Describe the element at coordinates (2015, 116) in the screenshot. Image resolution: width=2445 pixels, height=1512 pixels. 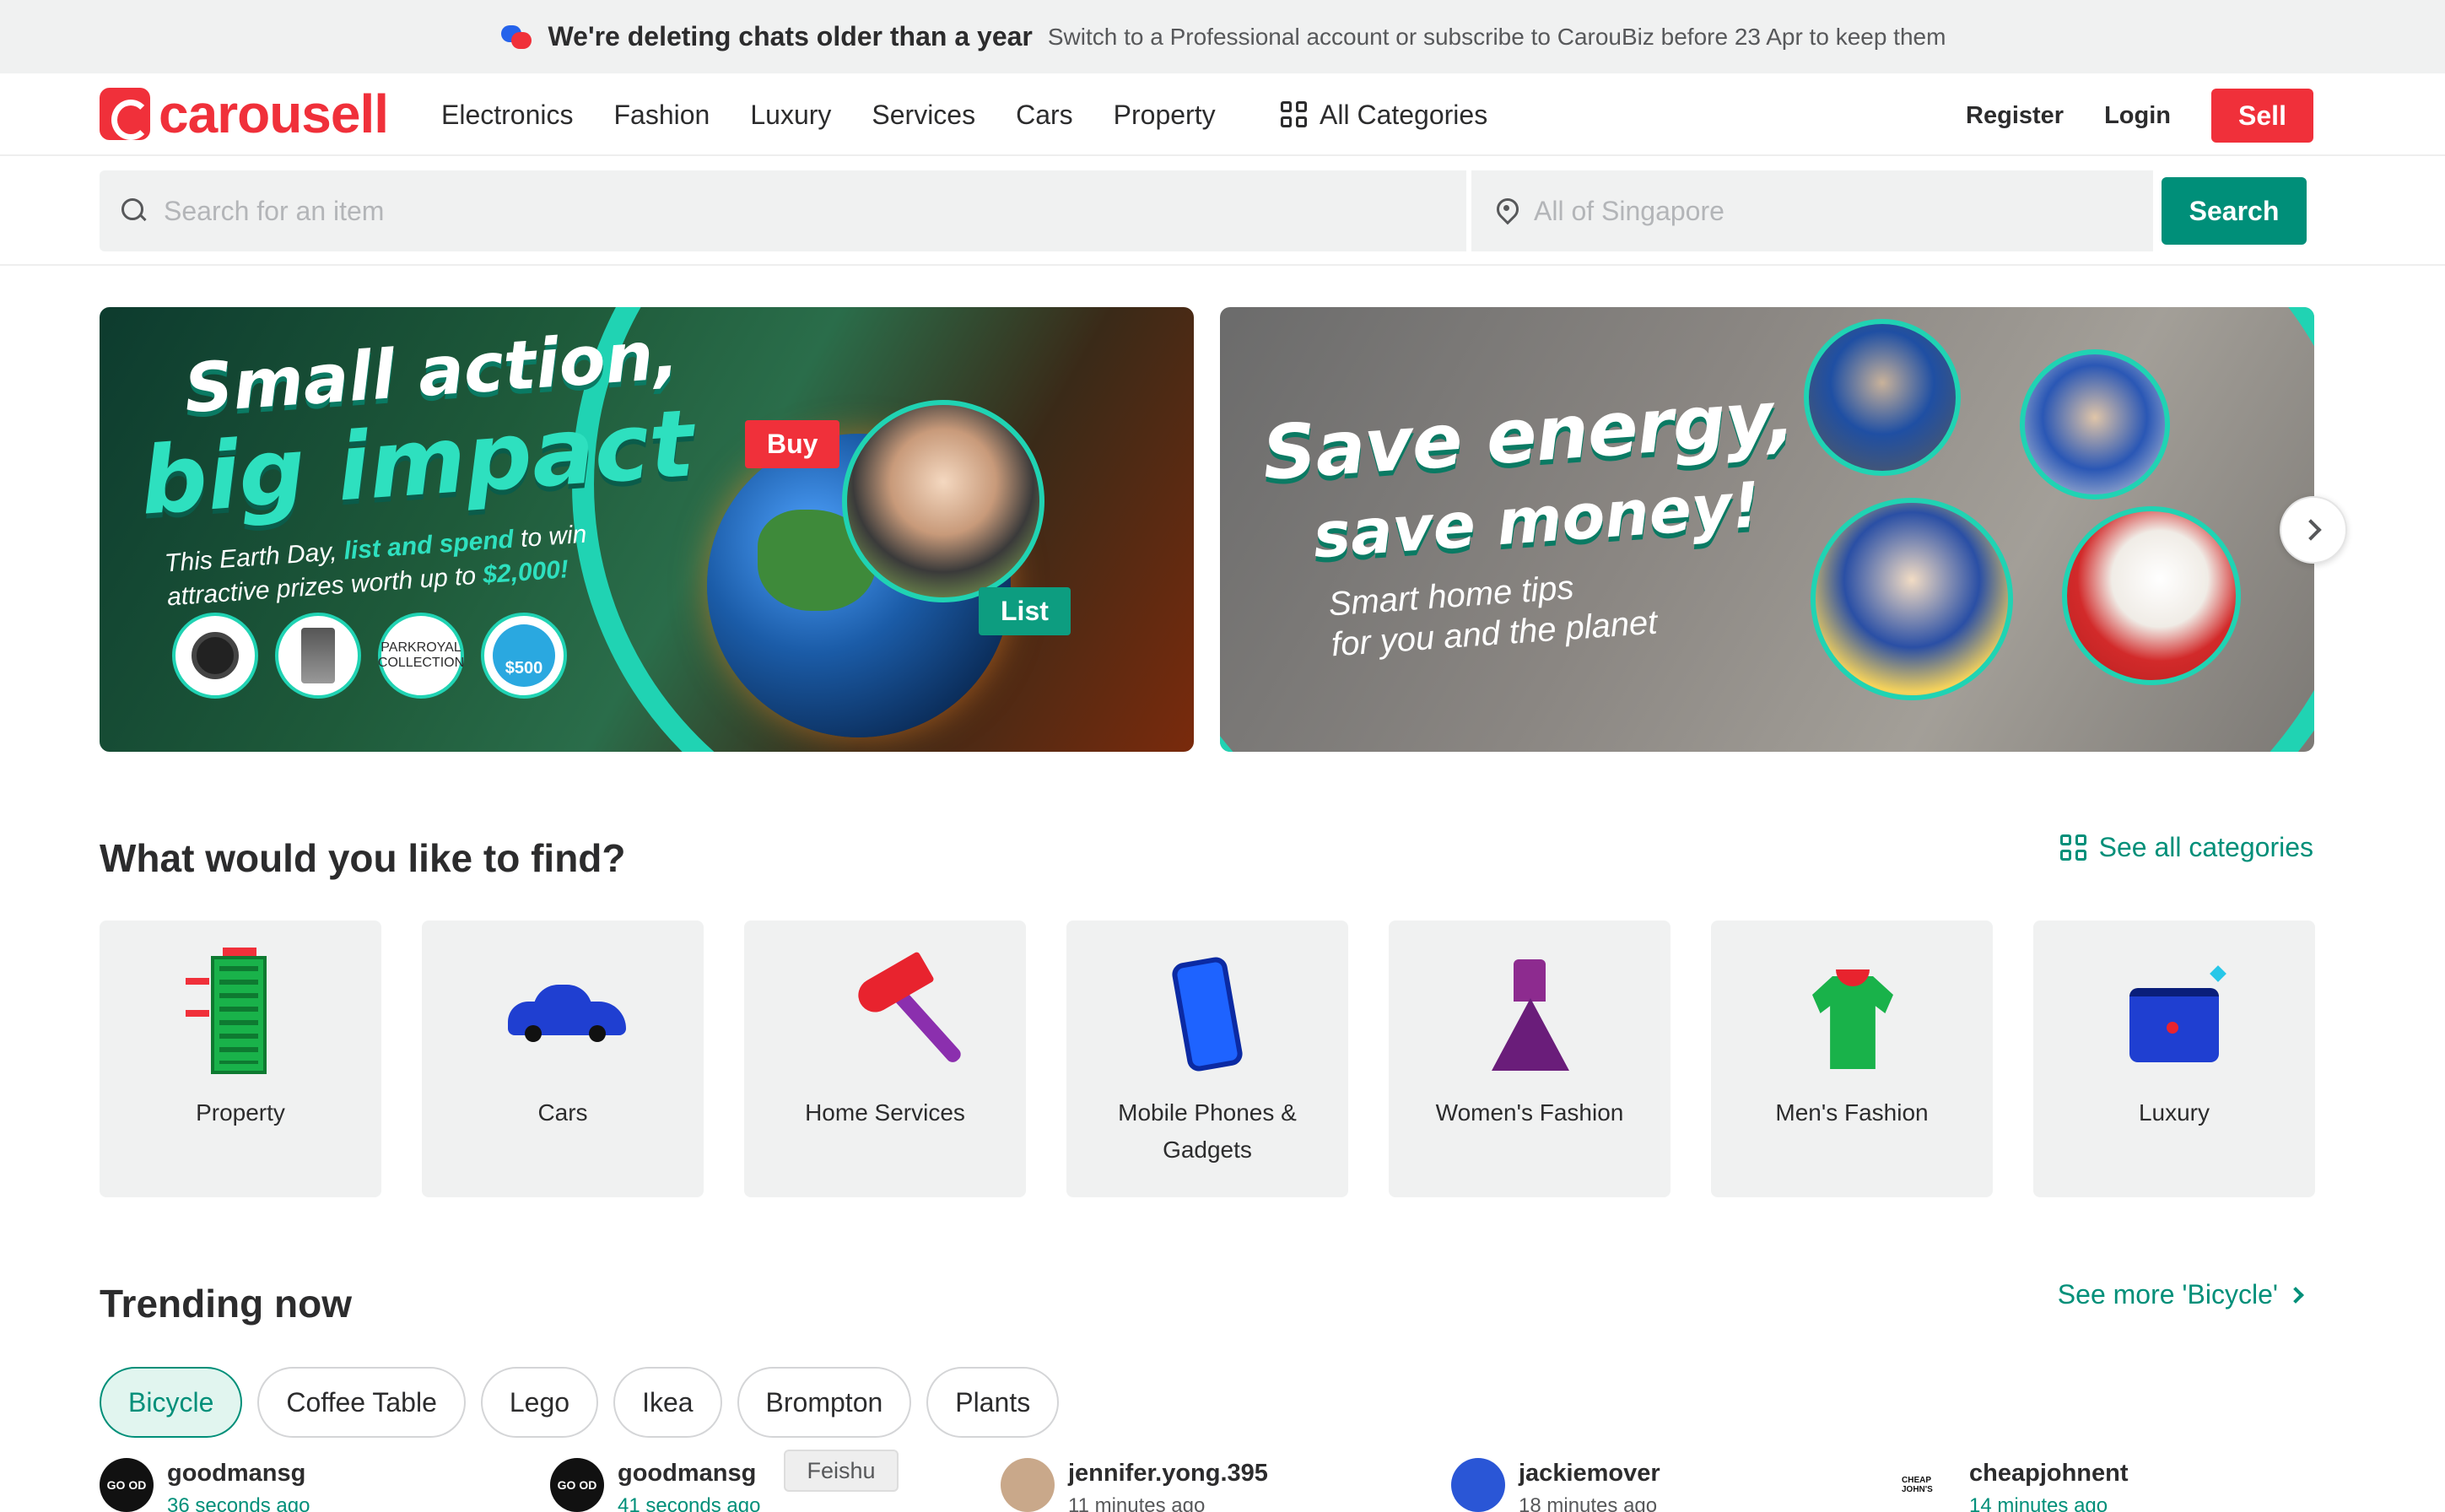
I see `register-link: Register` at that location.